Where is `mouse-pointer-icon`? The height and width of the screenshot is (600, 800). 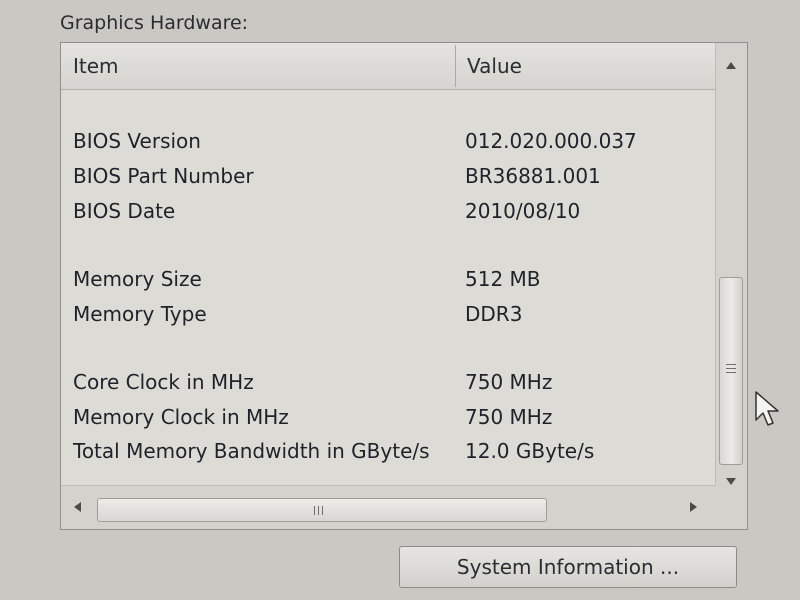
mouse-pointer-icon is located at coordinates (767, 411).